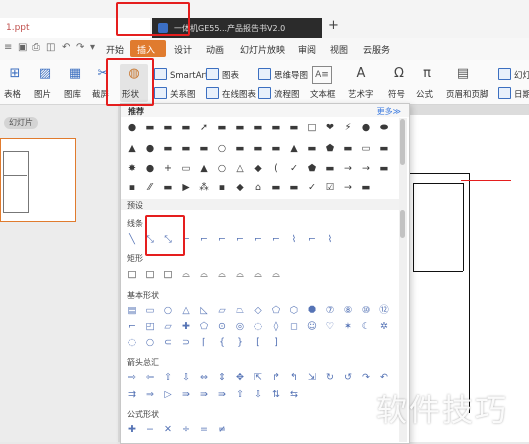 The height and width of the screenshot is (444, 529). I want to click on shape-item: {, so click(222, 343).